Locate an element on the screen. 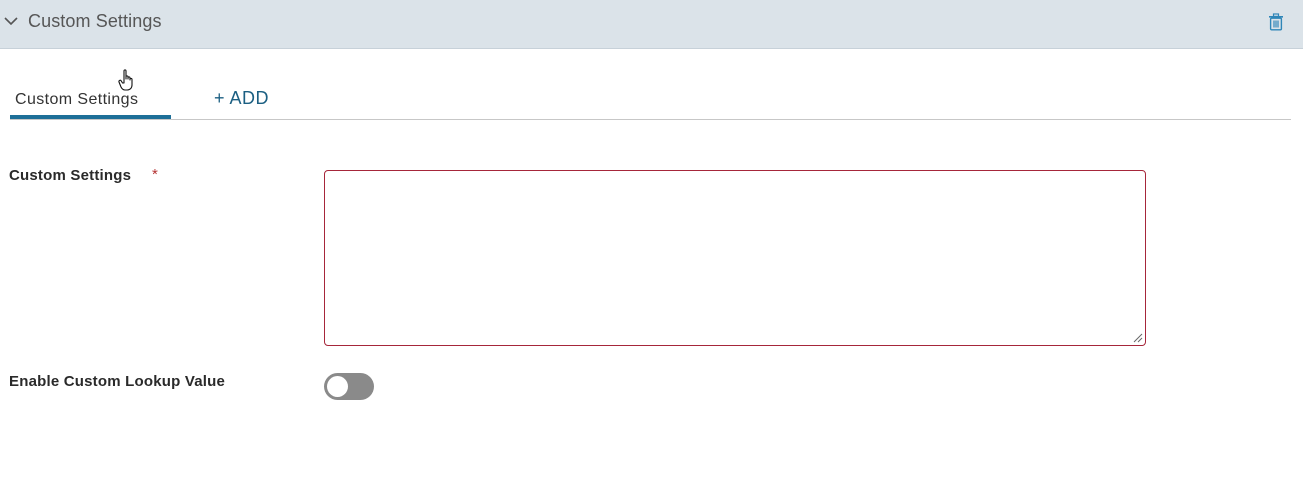 This screenshot has width=1303, height=483. chevron-down-icon is located at coordinates (11, 21).